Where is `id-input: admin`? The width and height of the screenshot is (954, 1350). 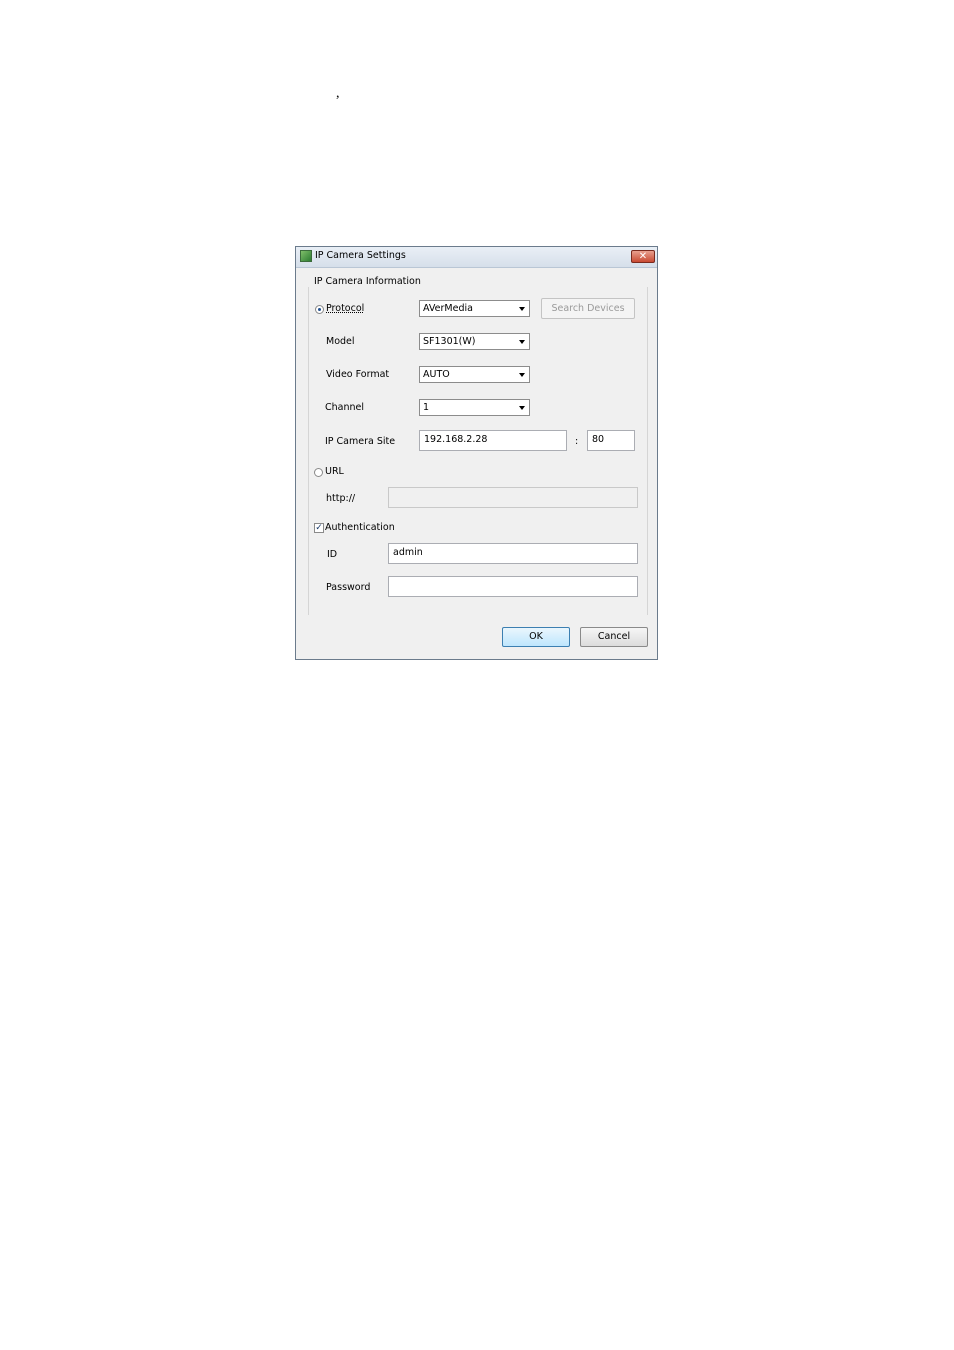
id-input: admin is located at coordinates (513, 553).